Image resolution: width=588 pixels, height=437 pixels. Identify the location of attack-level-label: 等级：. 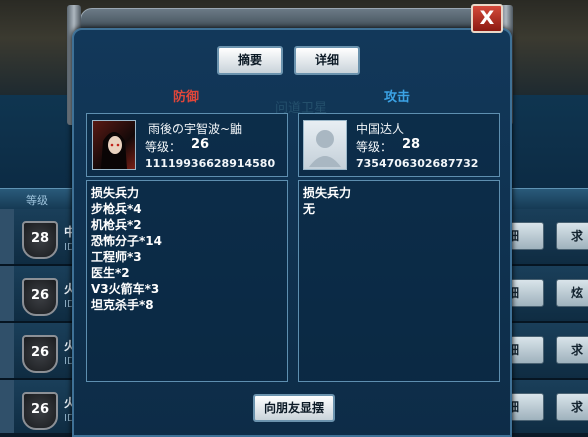
(374, 147).